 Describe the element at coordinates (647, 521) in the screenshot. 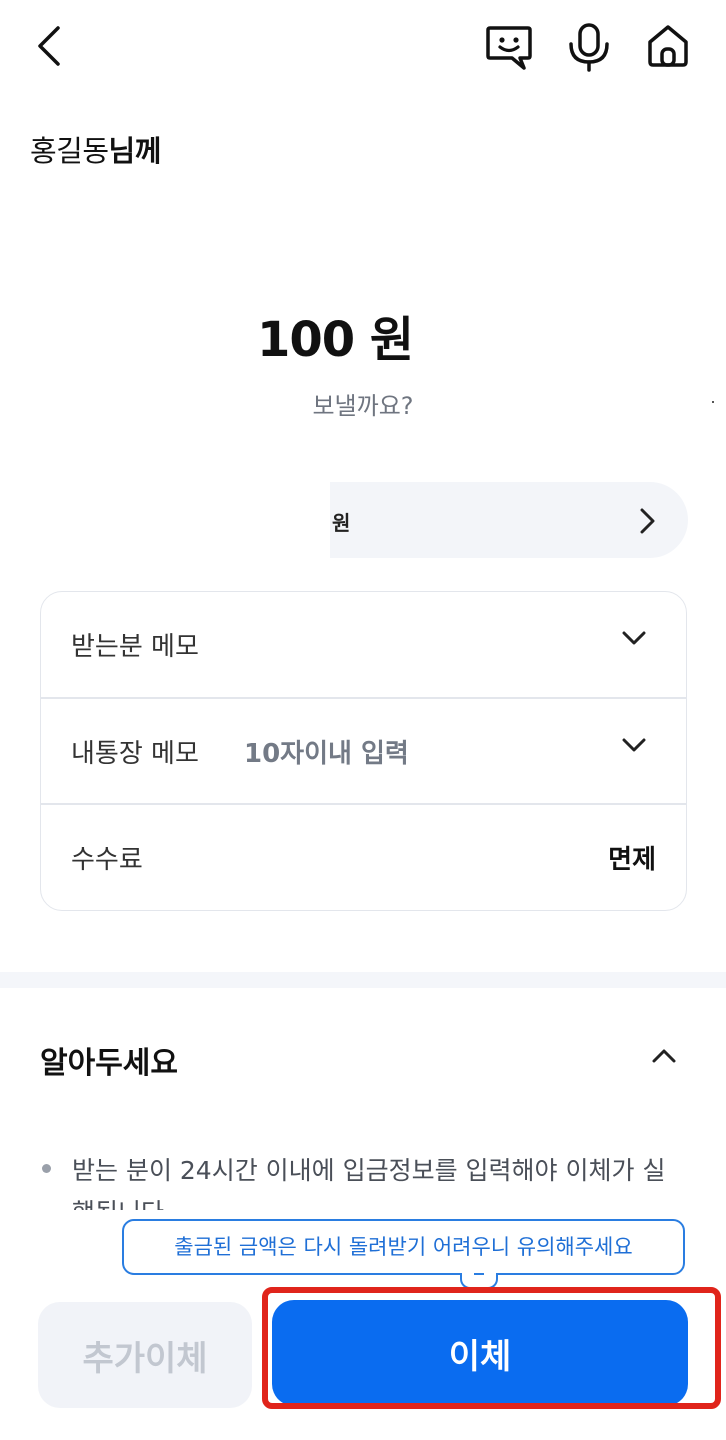

I see `chevron-right-icon` at that location.